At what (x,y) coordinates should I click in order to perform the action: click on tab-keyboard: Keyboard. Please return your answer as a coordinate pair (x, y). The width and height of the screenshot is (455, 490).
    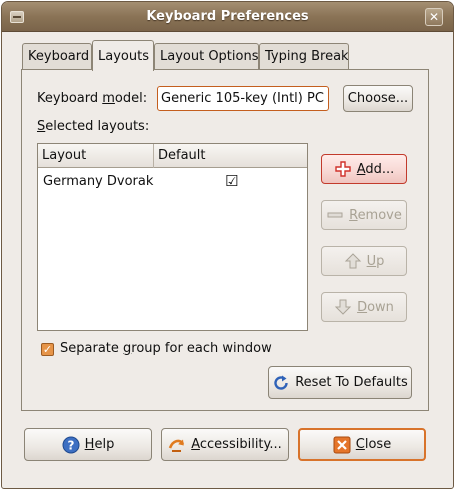
    Looking at the image, I should click on (57, 56).